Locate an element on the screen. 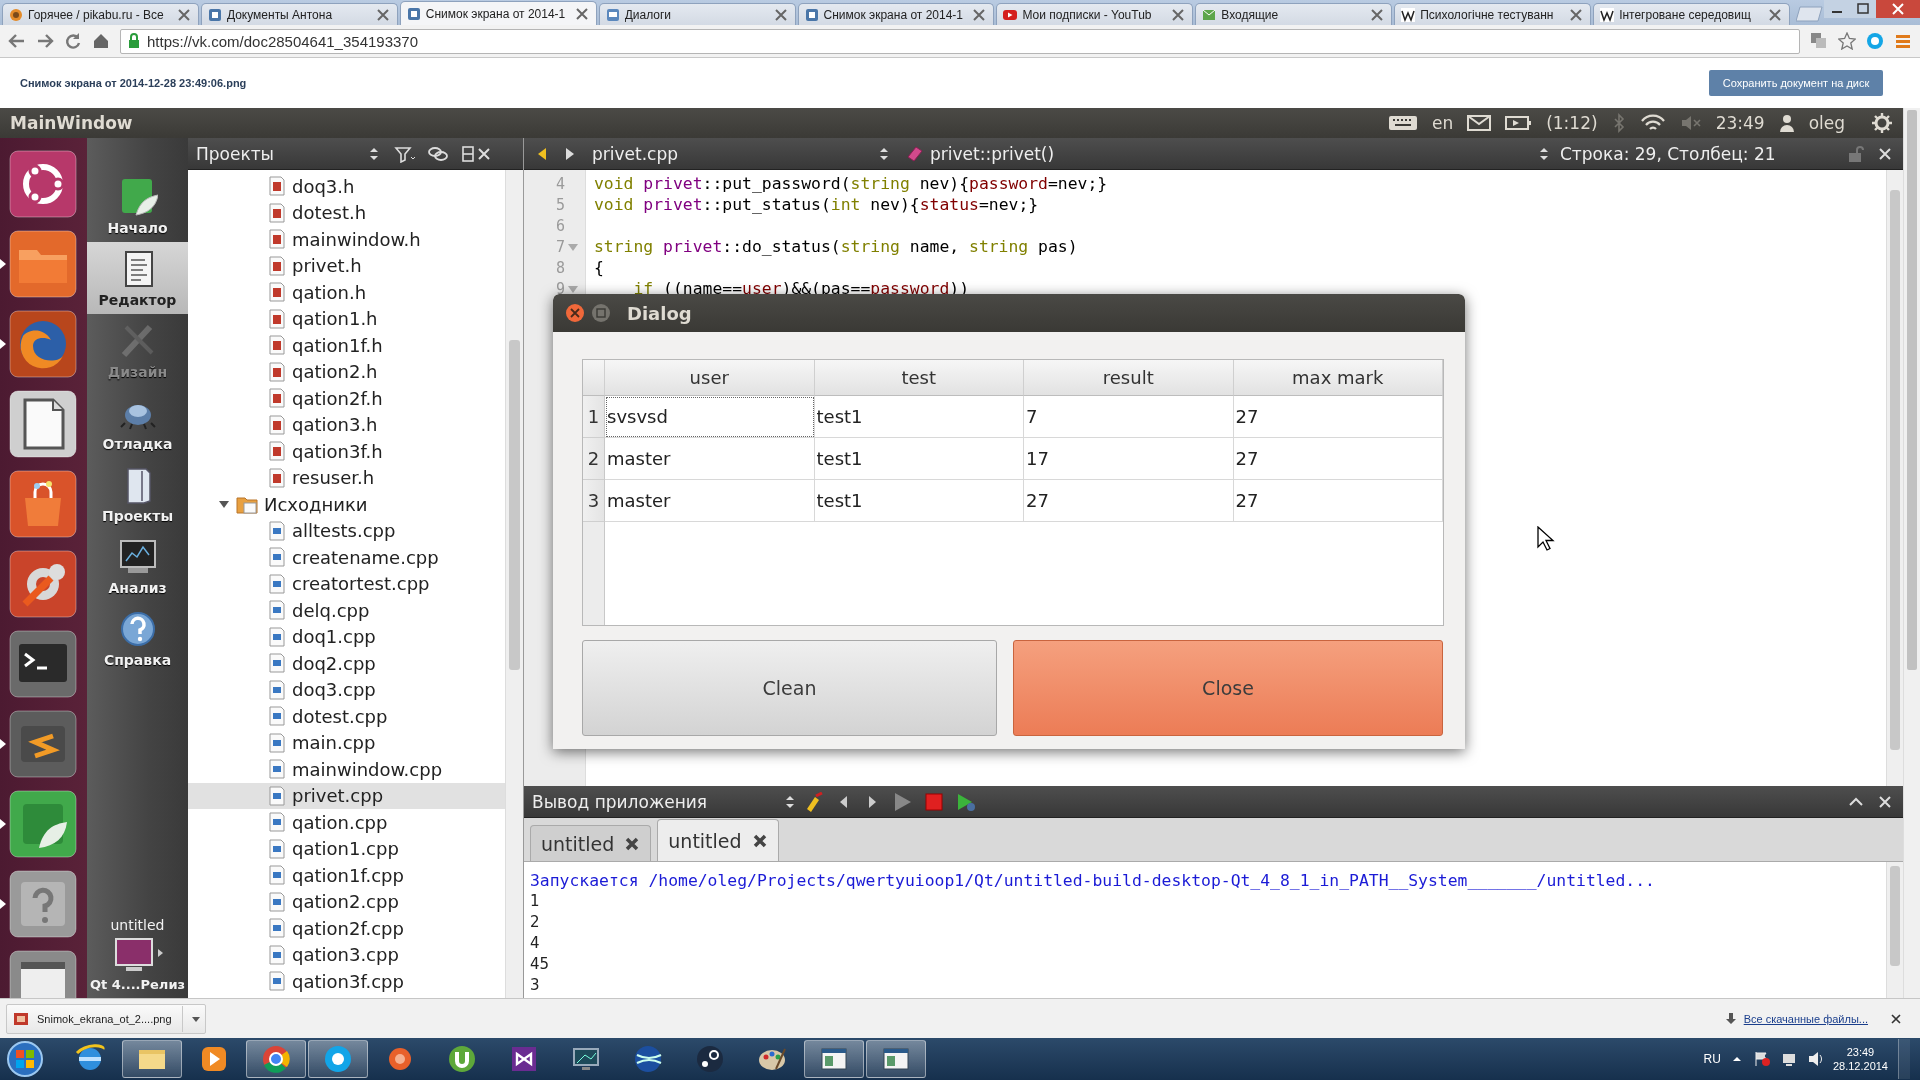 Image resolution: width=1920 pixels, height=1080 pixels. power-gear-icon is located at coordinates (1882, 123).